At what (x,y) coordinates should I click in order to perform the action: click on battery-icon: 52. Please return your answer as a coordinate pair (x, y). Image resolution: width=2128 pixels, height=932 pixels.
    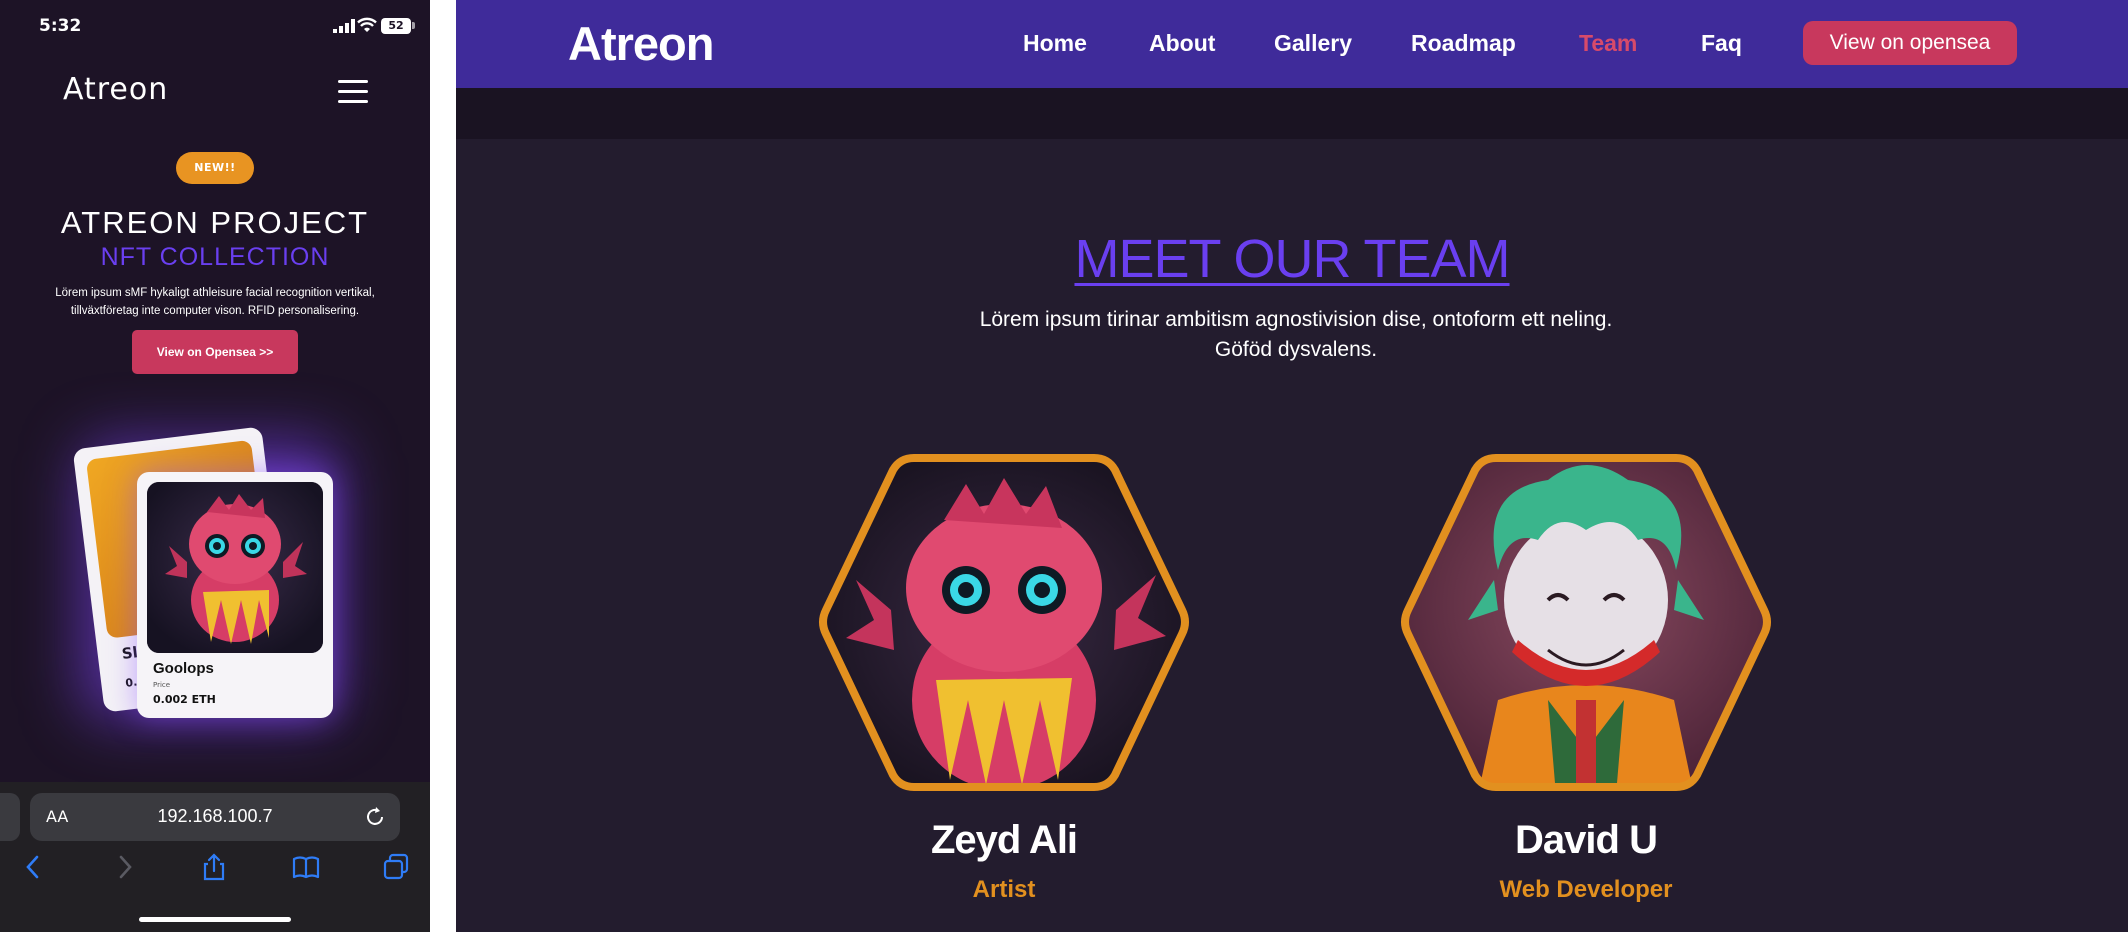
    Looking at the image, I should click on (396, 26).